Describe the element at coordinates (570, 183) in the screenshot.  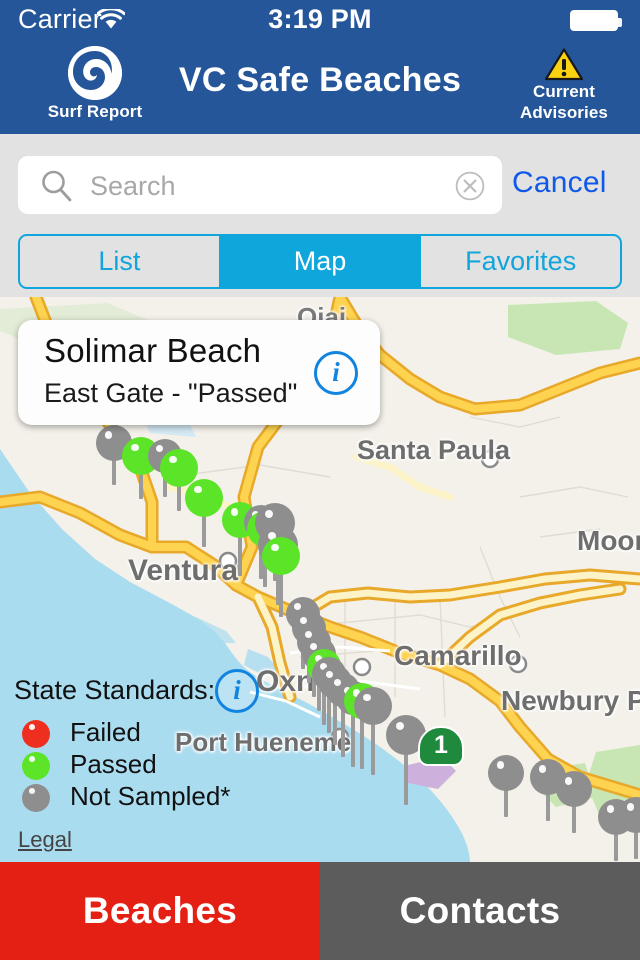
I see `cancel-button: Cancel` at that location.